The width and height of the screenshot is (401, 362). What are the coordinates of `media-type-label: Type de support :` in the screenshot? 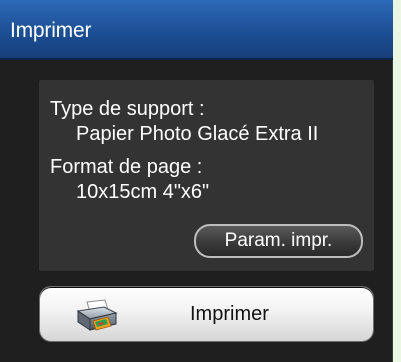 It's located at (127, 109).